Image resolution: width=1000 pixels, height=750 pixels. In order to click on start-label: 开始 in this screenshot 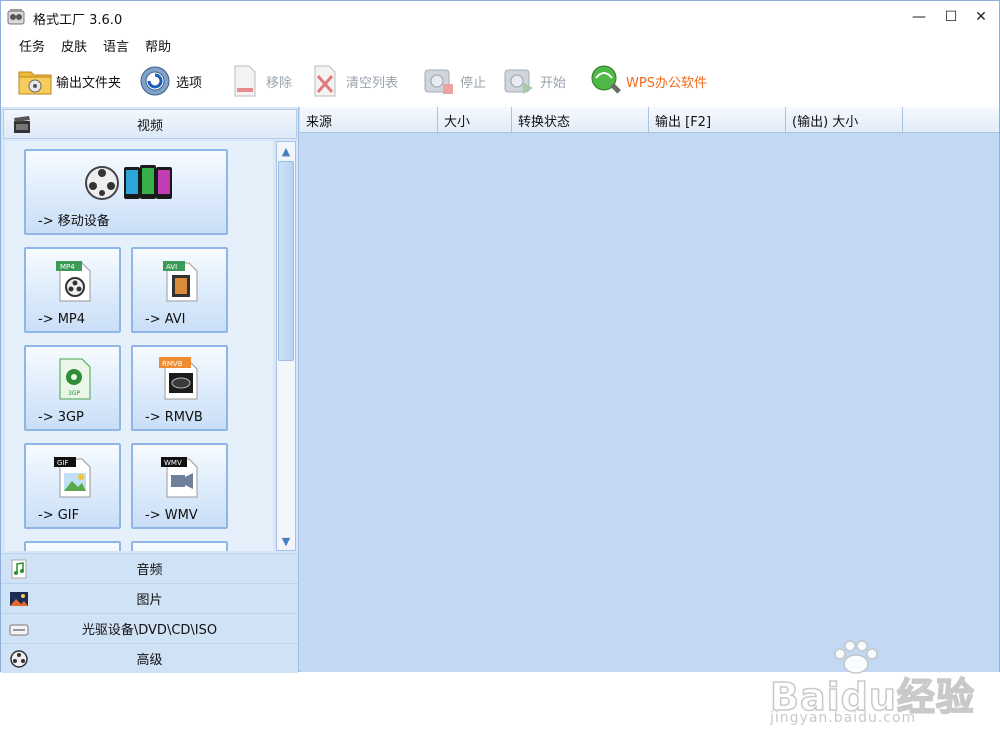, I will do `click(553, 83)`.